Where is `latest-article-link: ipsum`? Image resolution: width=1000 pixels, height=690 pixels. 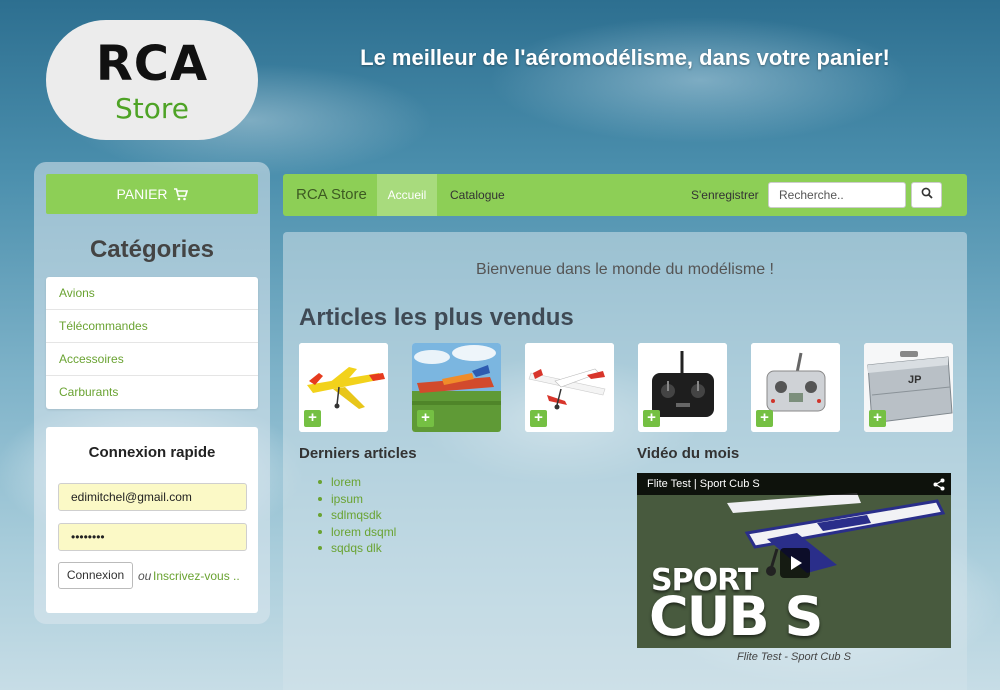
latest-article-link: ipsum is located at coordinates (356, 499).